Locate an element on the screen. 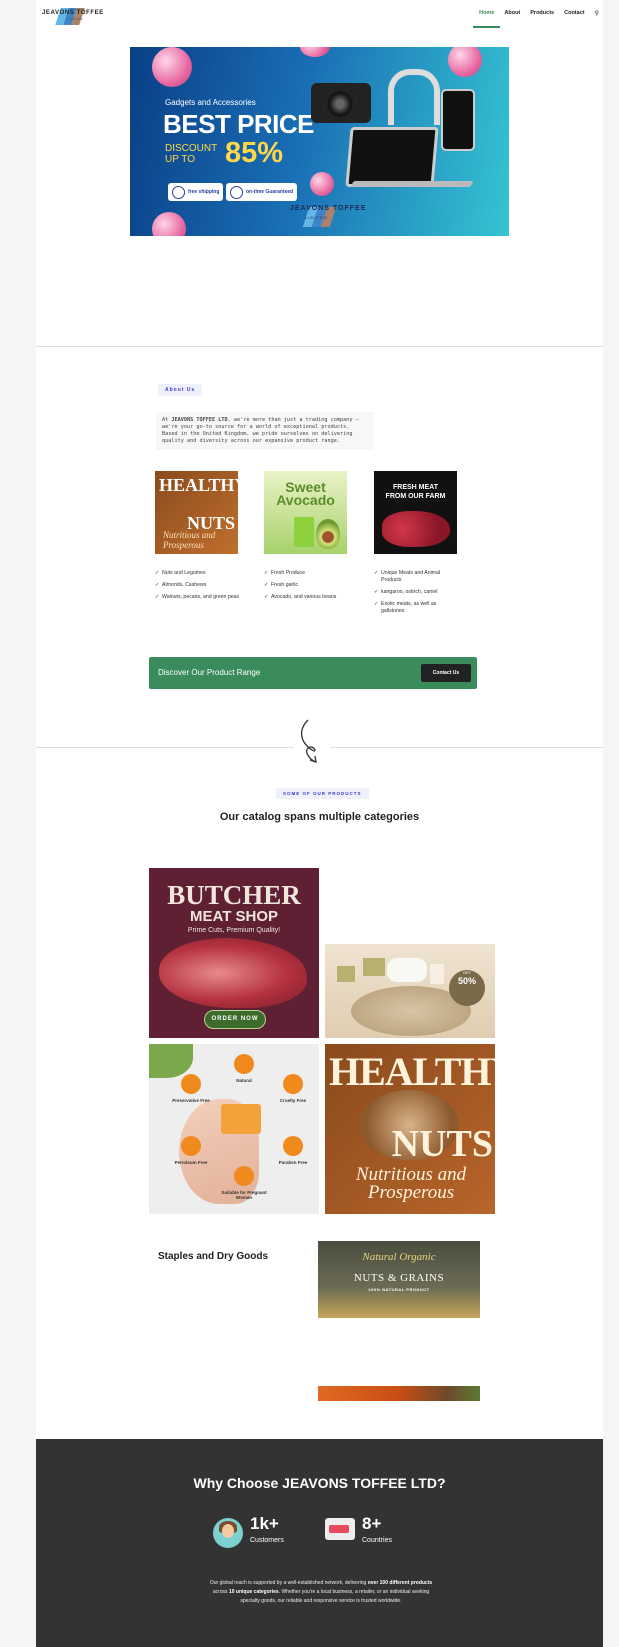 The height and width of the screenshot is (1647, 619). browser-click-icon is located at coordinates (340, 1529).